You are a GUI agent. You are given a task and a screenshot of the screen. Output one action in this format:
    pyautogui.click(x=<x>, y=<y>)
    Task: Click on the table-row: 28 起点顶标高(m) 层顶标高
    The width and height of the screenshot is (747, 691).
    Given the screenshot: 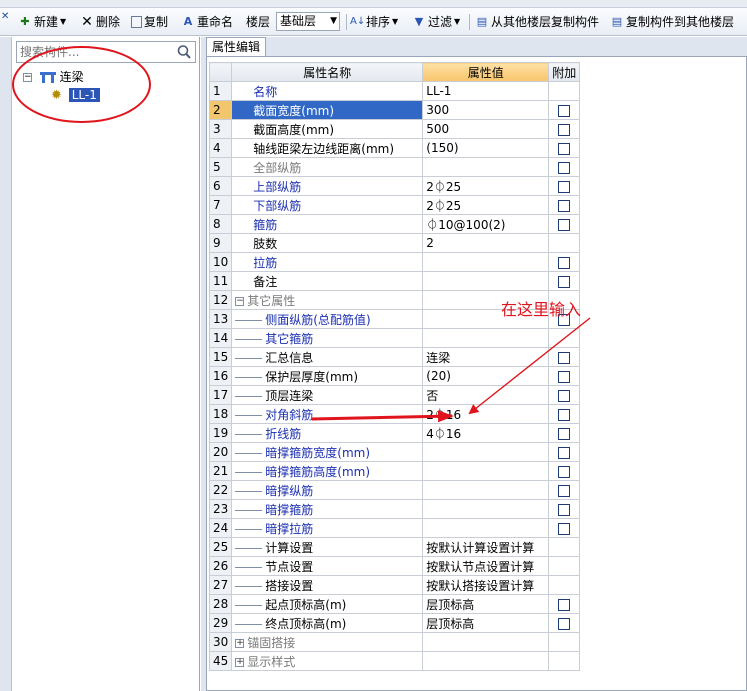 What is the action you would take?
    pyautogui.click(x=394, y=604)
    